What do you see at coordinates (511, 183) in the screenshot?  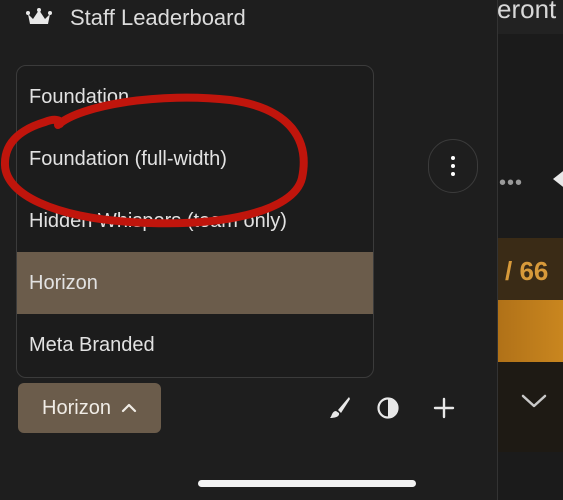 I see `ellipsis-icon: •••` at bounding box center [511, 183].